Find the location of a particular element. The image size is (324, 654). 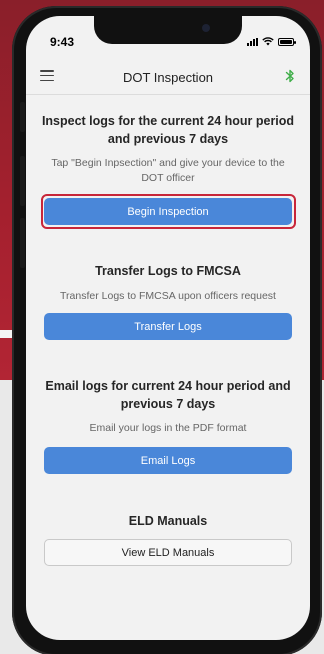

status-icons is located at coordinates (271, 41).